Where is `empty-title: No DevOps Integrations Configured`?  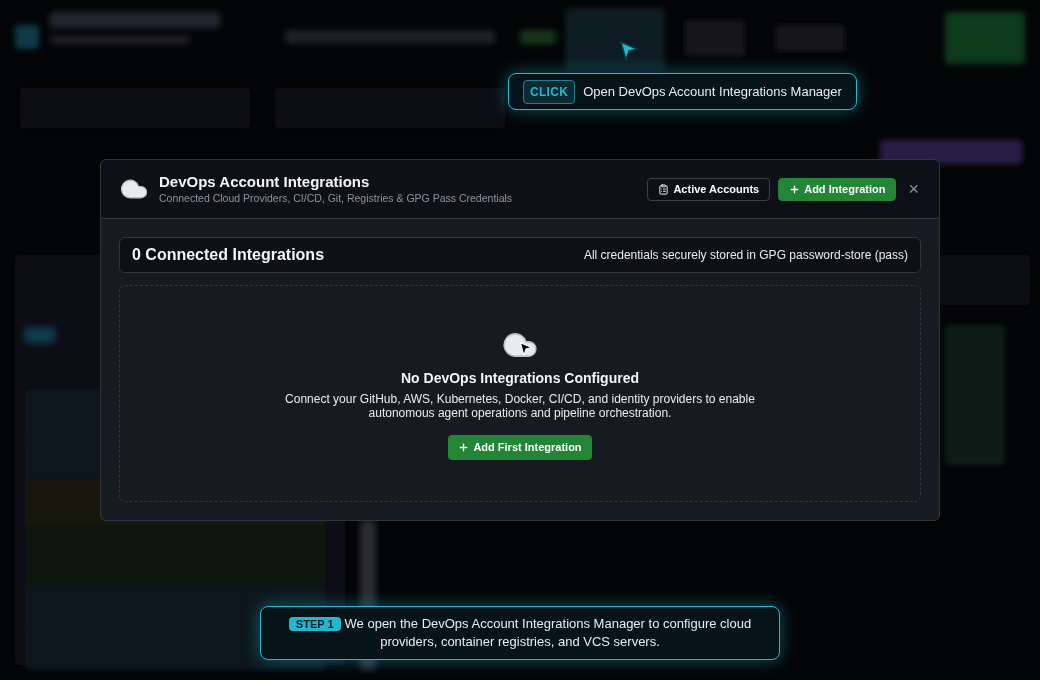
empty-title: No DevOps Integrations Configured is located at coordinates (520, 378).